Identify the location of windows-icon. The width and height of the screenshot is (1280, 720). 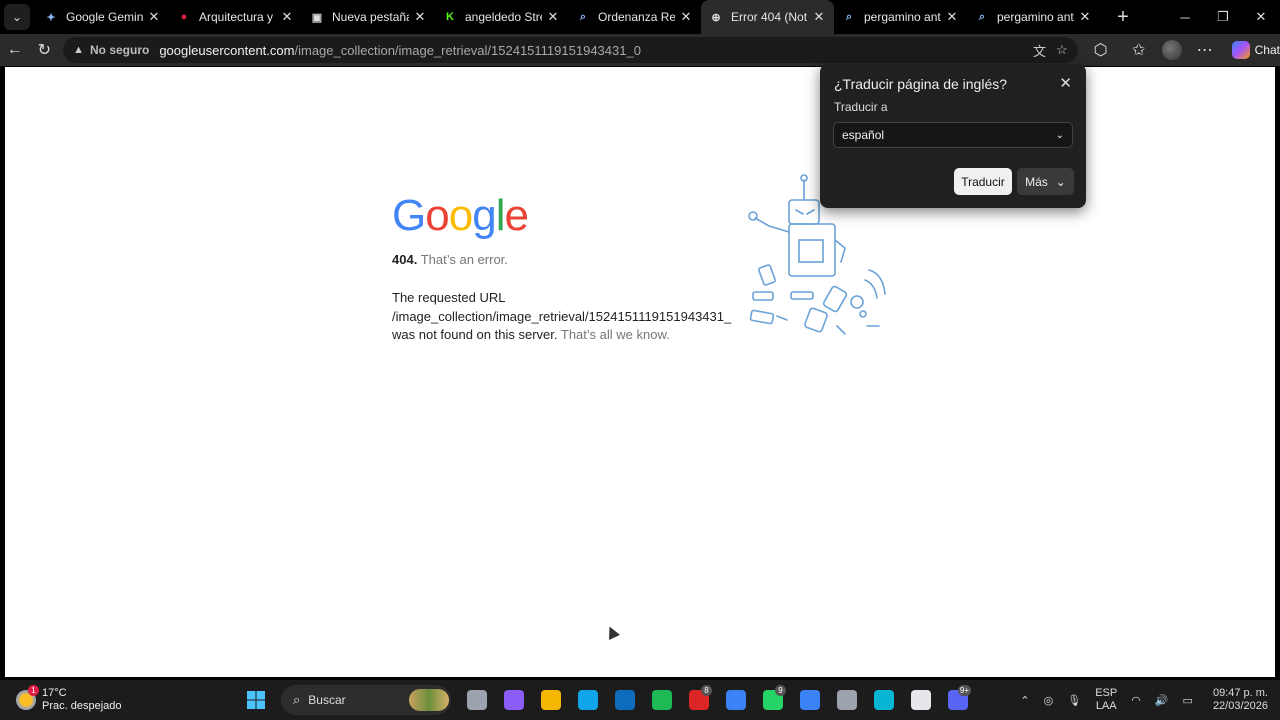
(255, 700).